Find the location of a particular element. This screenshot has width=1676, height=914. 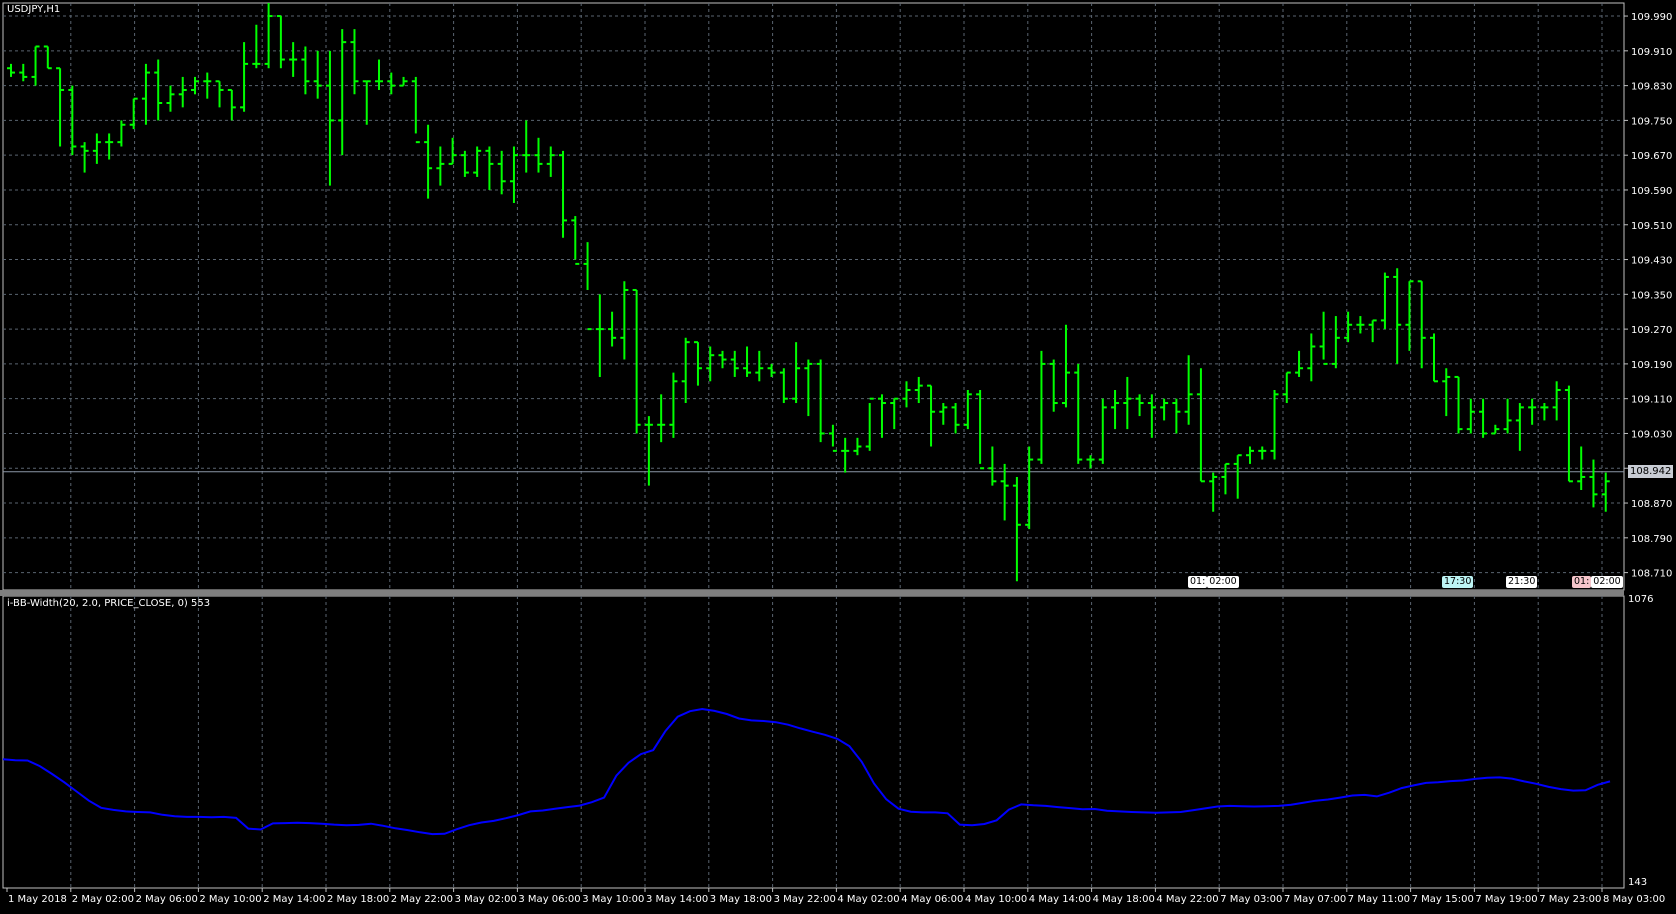

price-label: 109.270 is located at coordinates (1651, 330).